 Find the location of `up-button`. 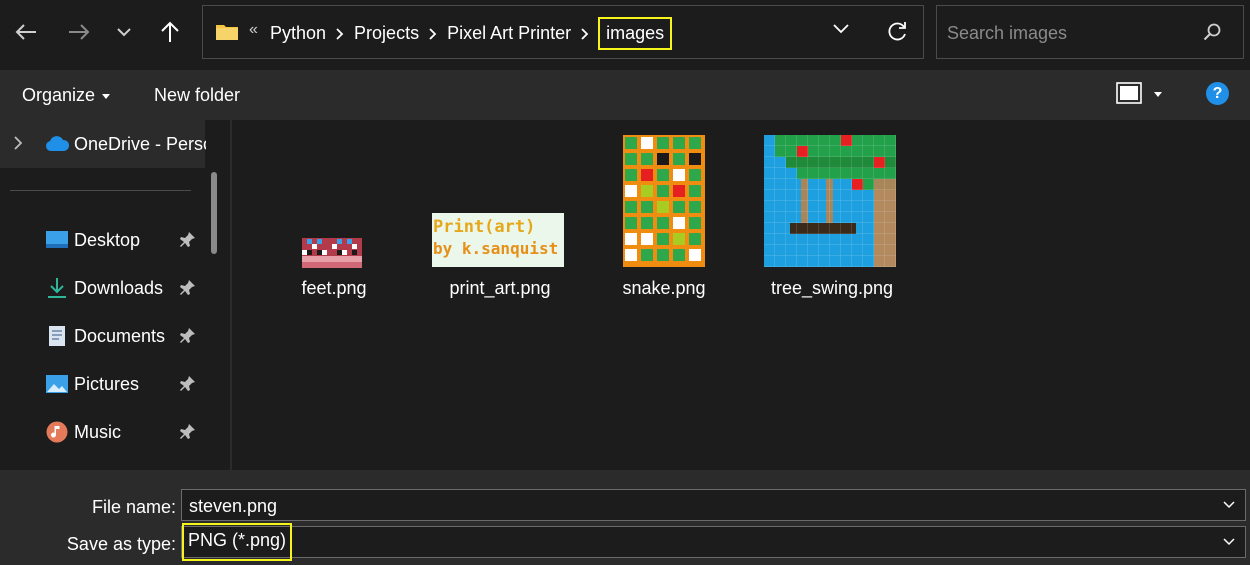

up-button is located at coordinates (170, 32).